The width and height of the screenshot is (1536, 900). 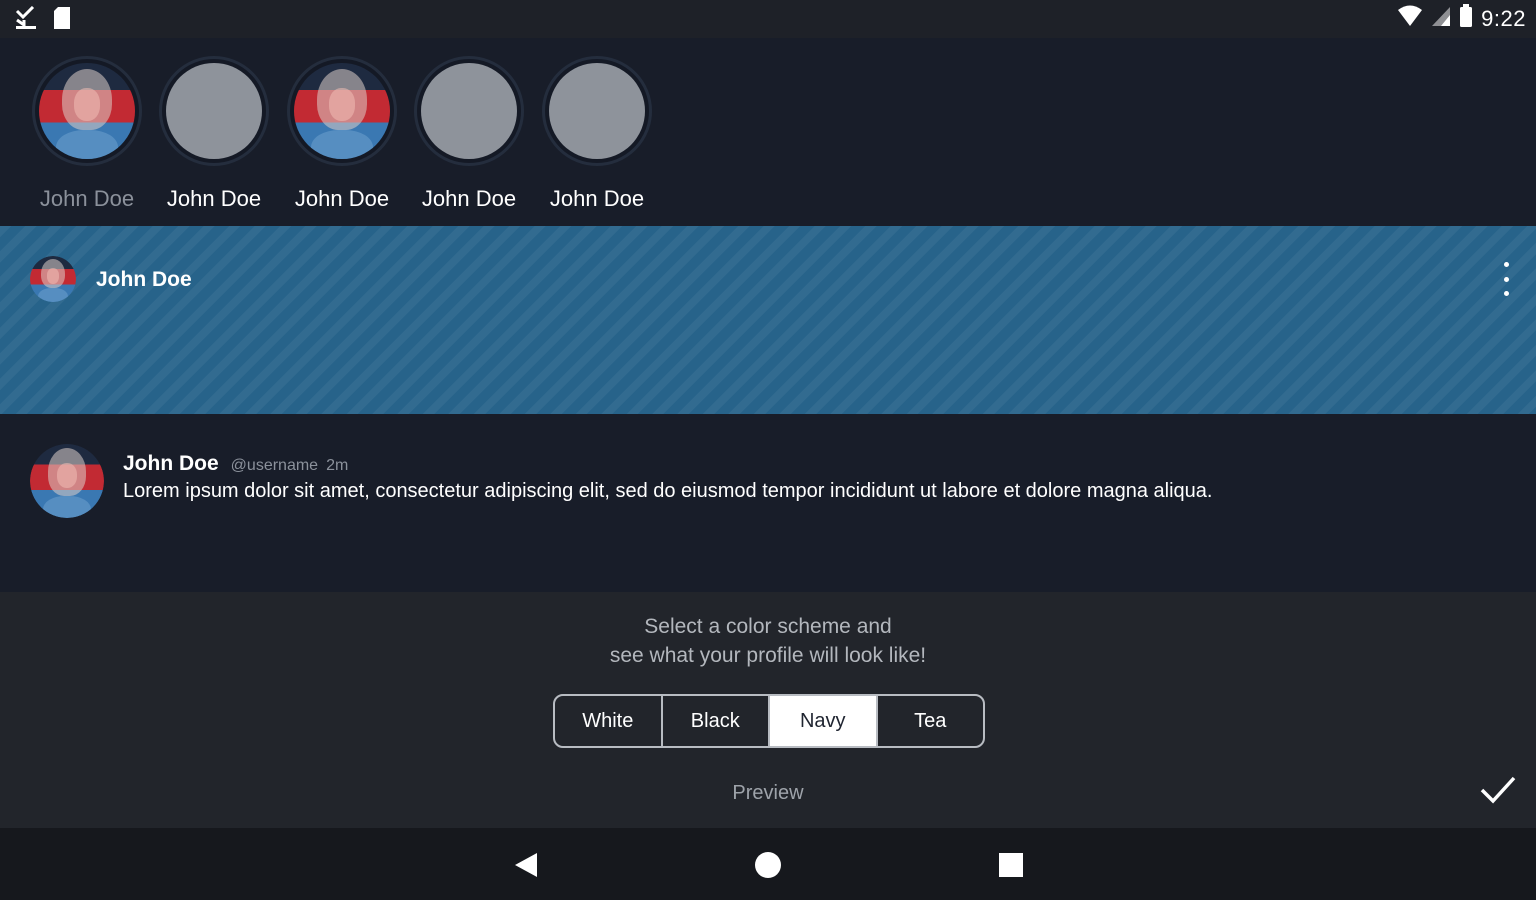 I want to click on home-icon, so click(x=768, y=865).